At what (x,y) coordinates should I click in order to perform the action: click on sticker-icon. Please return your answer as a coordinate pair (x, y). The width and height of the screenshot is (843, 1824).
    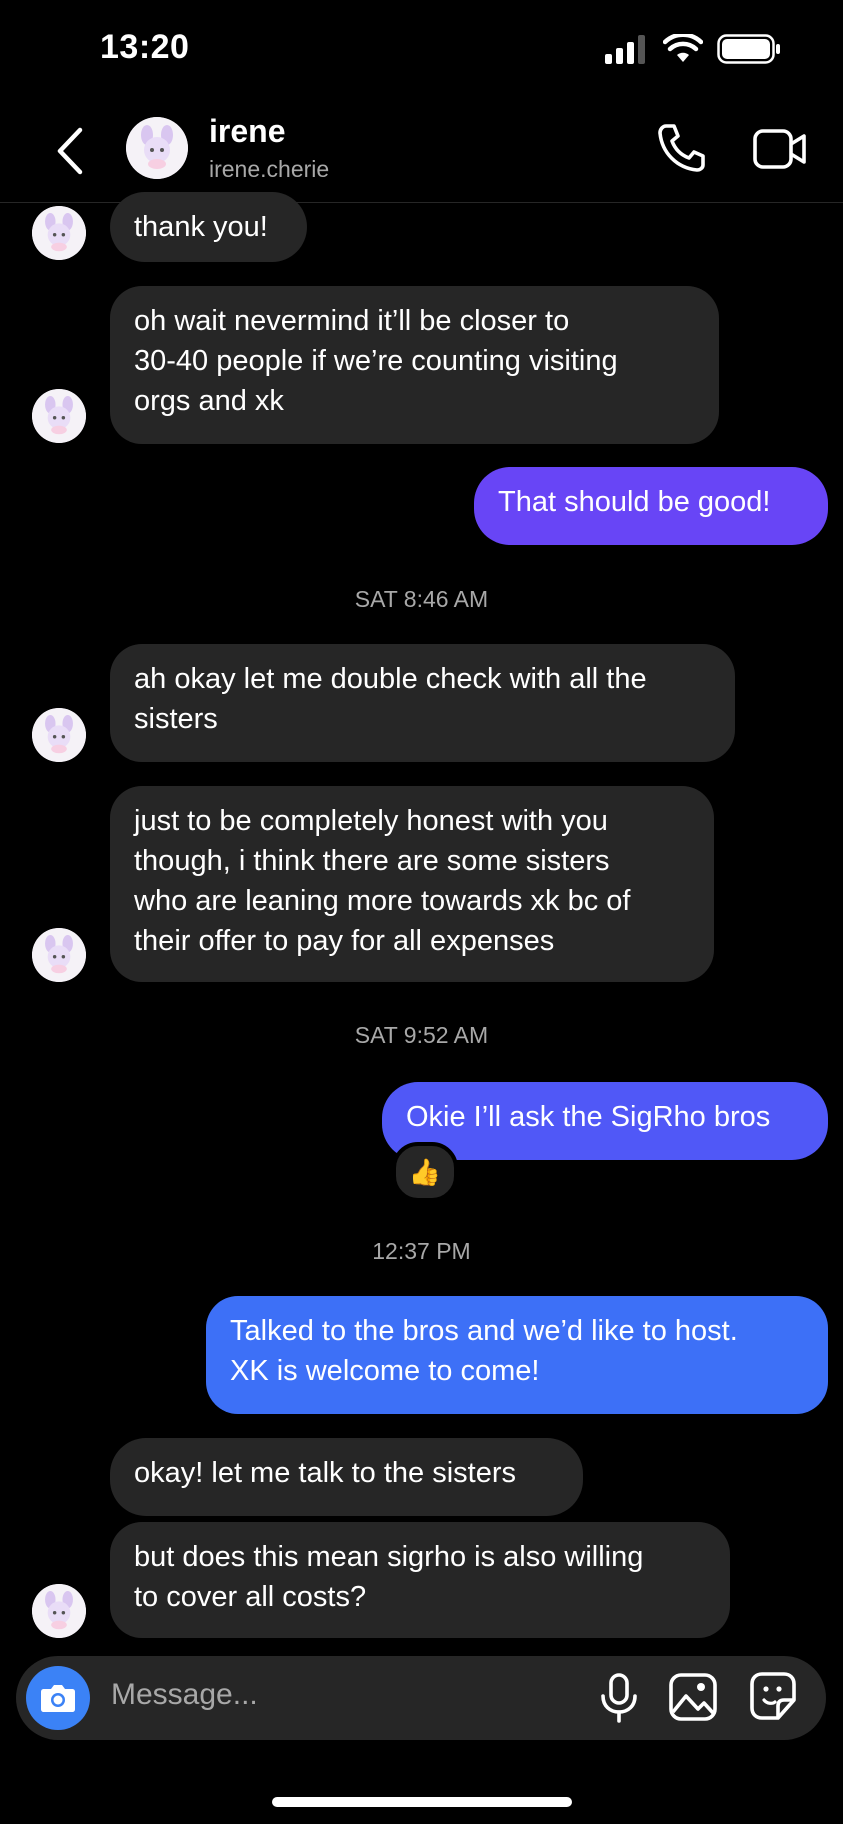
    Looking at the image, I should click on (773, 1696).